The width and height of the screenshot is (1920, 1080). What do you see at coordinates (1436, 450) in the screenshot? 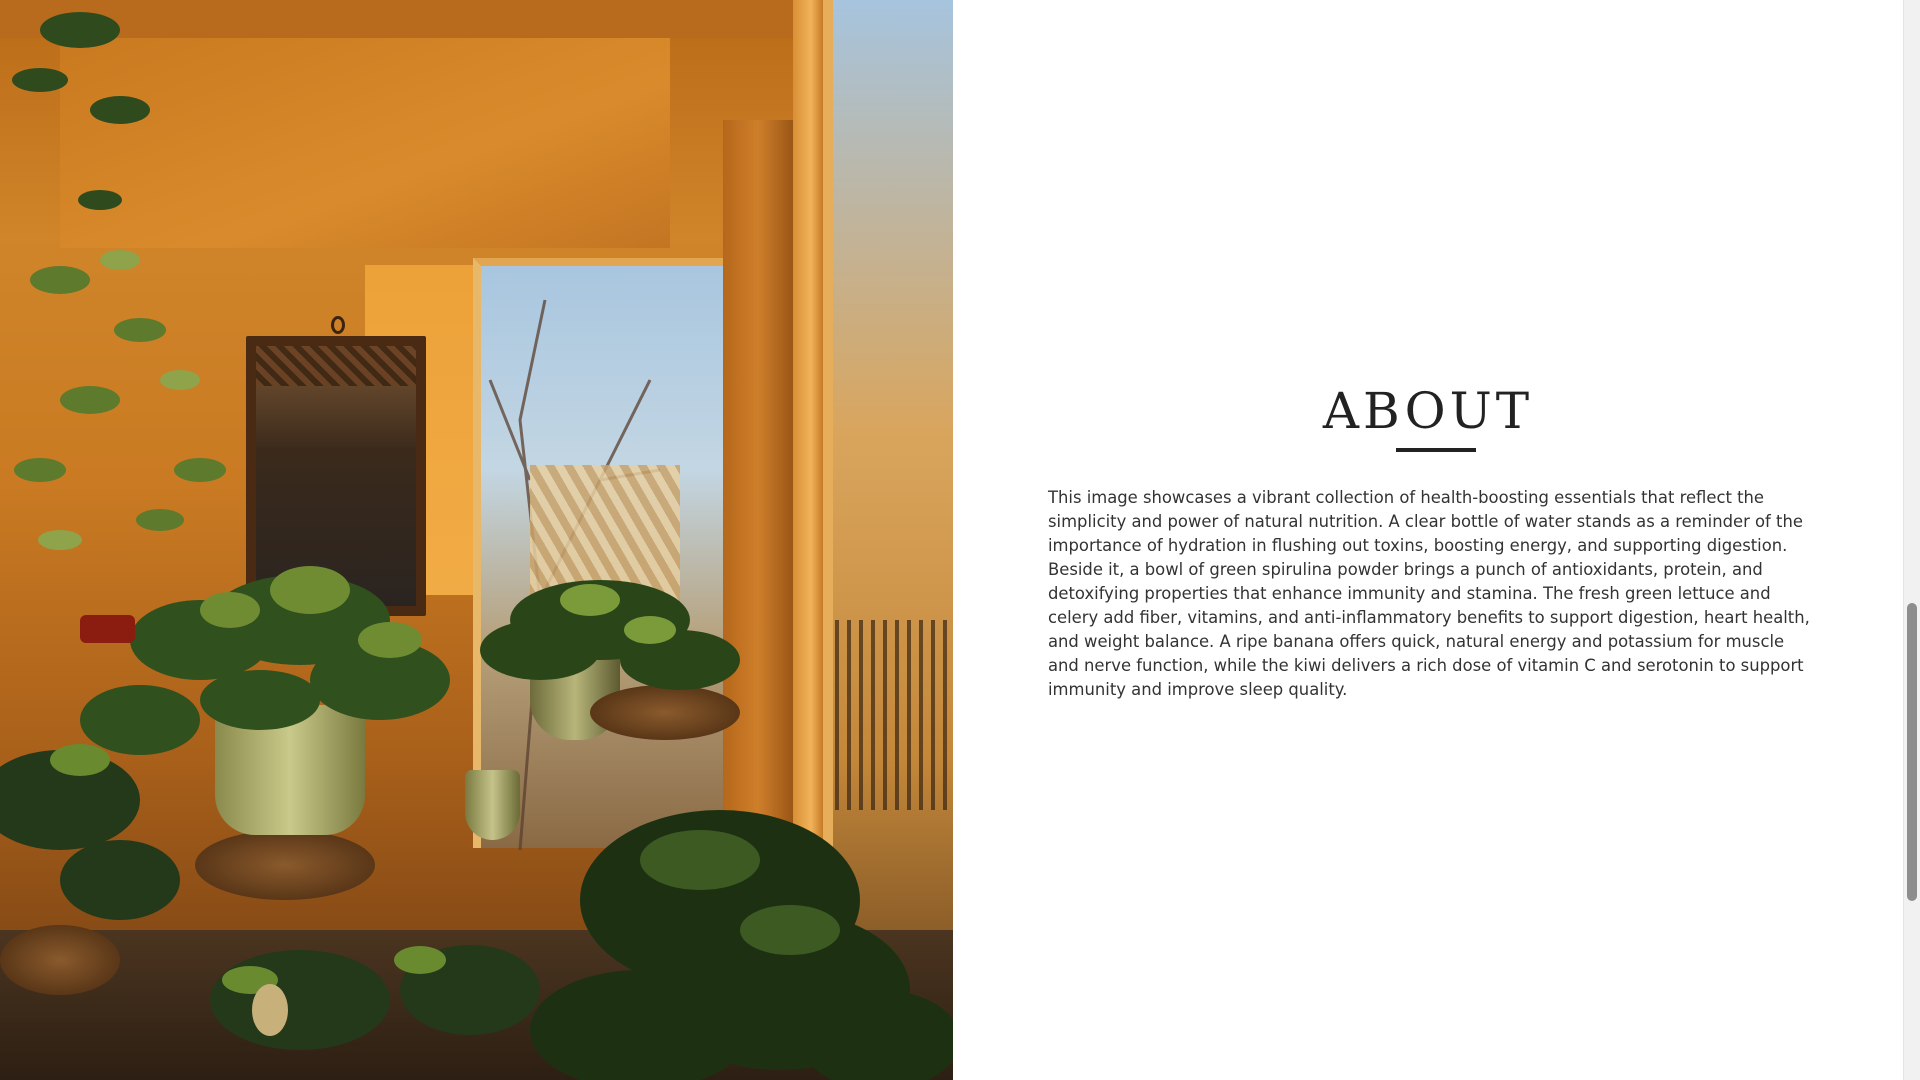
I see `heading-underline-divider` at bounding box center [1436, 450].